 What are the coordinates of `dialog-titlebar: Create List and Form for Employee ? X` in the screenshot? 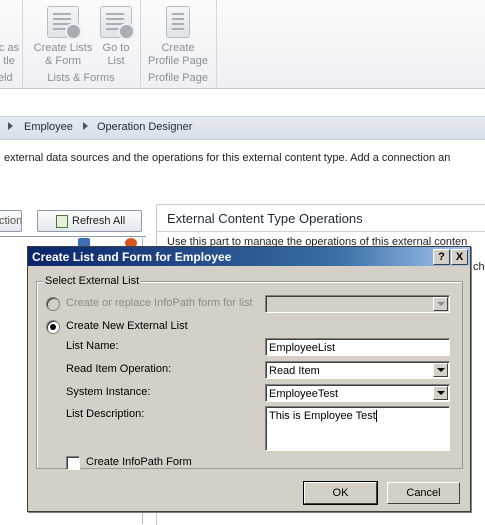 It's located at (249, 256).